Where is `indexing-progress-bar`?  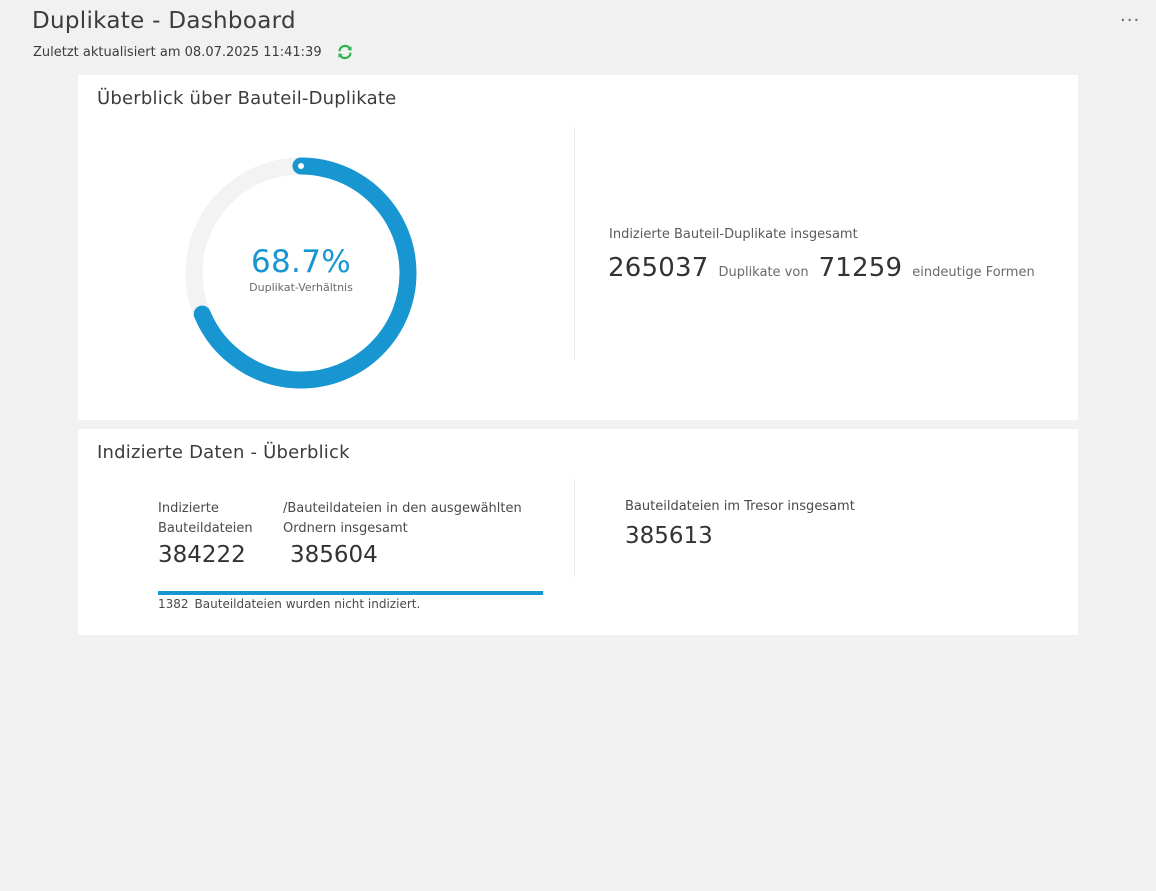 indexing-progress-bar is located at coordinates (351, 593).